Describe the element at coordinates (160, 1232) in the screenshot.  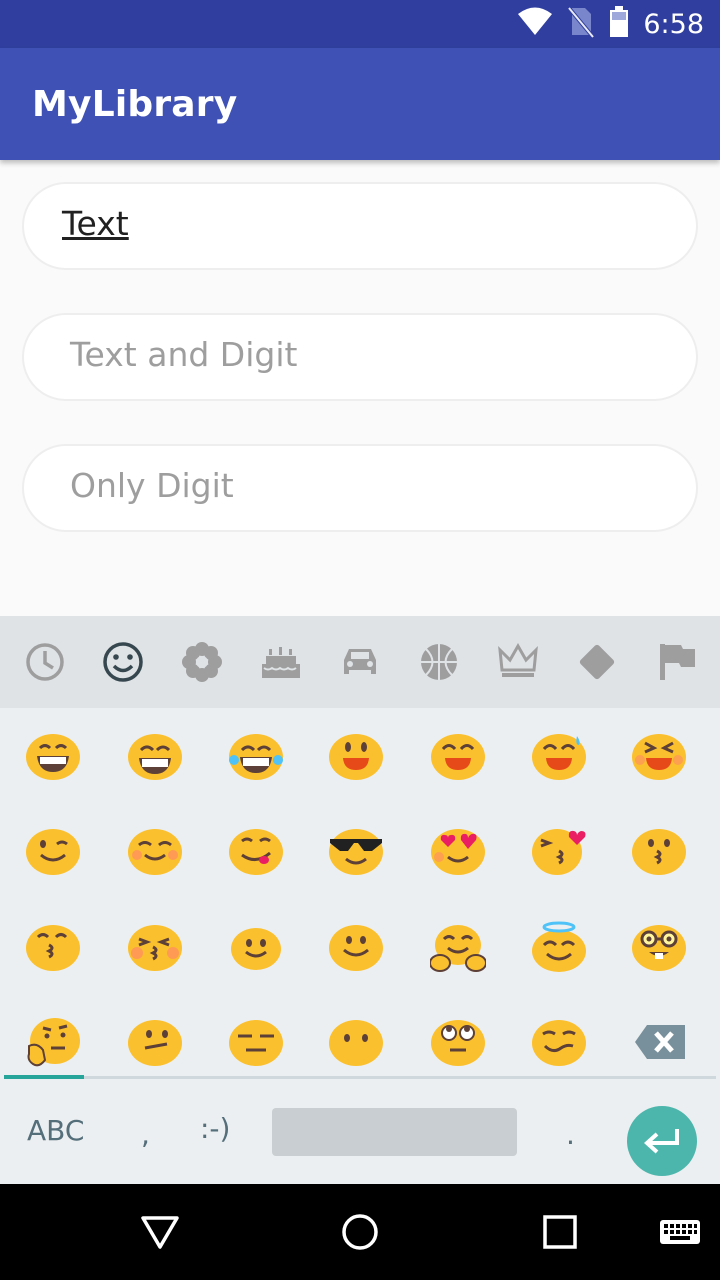
I see `back-icon` at that location.